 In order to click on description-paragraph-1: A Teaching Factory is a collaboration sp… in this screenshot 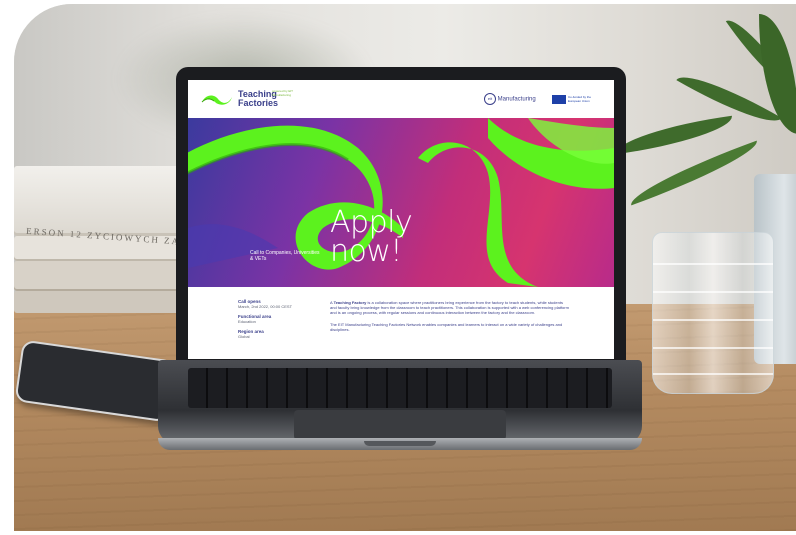, I will do `click(450, 308)`.